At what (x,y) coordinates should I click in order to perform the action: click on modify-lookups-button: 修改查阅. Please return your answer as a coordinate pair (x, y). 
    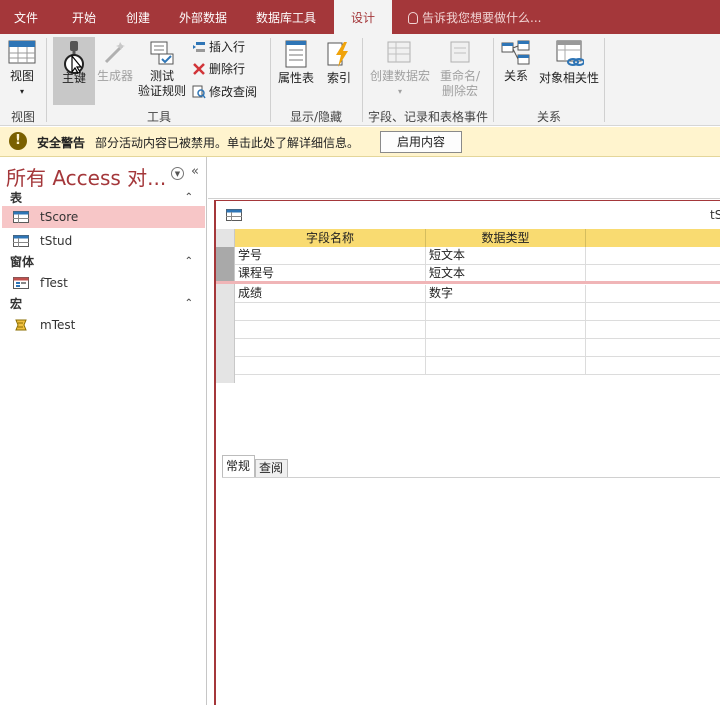
    Looking at the image, I should click on (224, 92).